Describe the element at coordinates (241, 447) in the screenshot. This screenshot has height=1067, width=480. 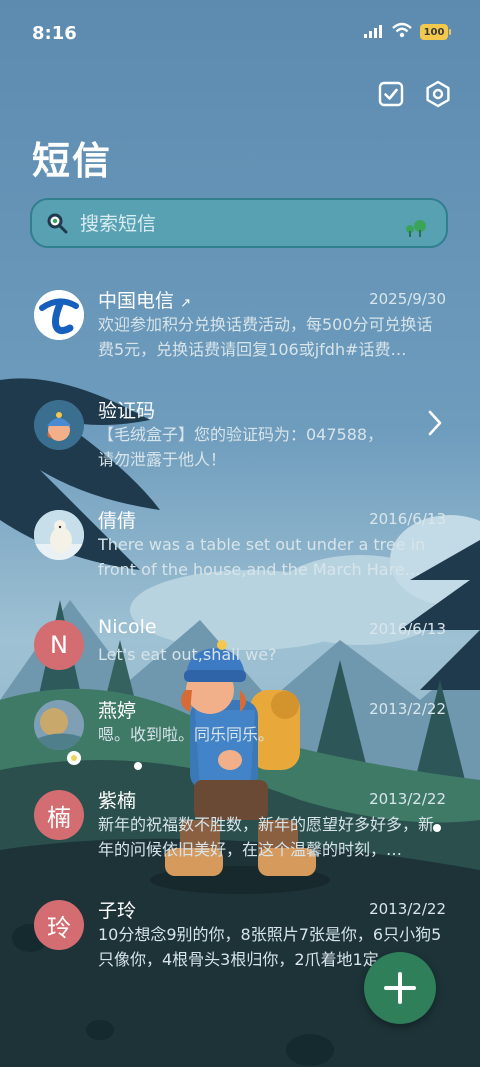
I see `message-preview: 【毛绒盒子】您的验证码为：047588，请勿泄露于他人！` at that location.